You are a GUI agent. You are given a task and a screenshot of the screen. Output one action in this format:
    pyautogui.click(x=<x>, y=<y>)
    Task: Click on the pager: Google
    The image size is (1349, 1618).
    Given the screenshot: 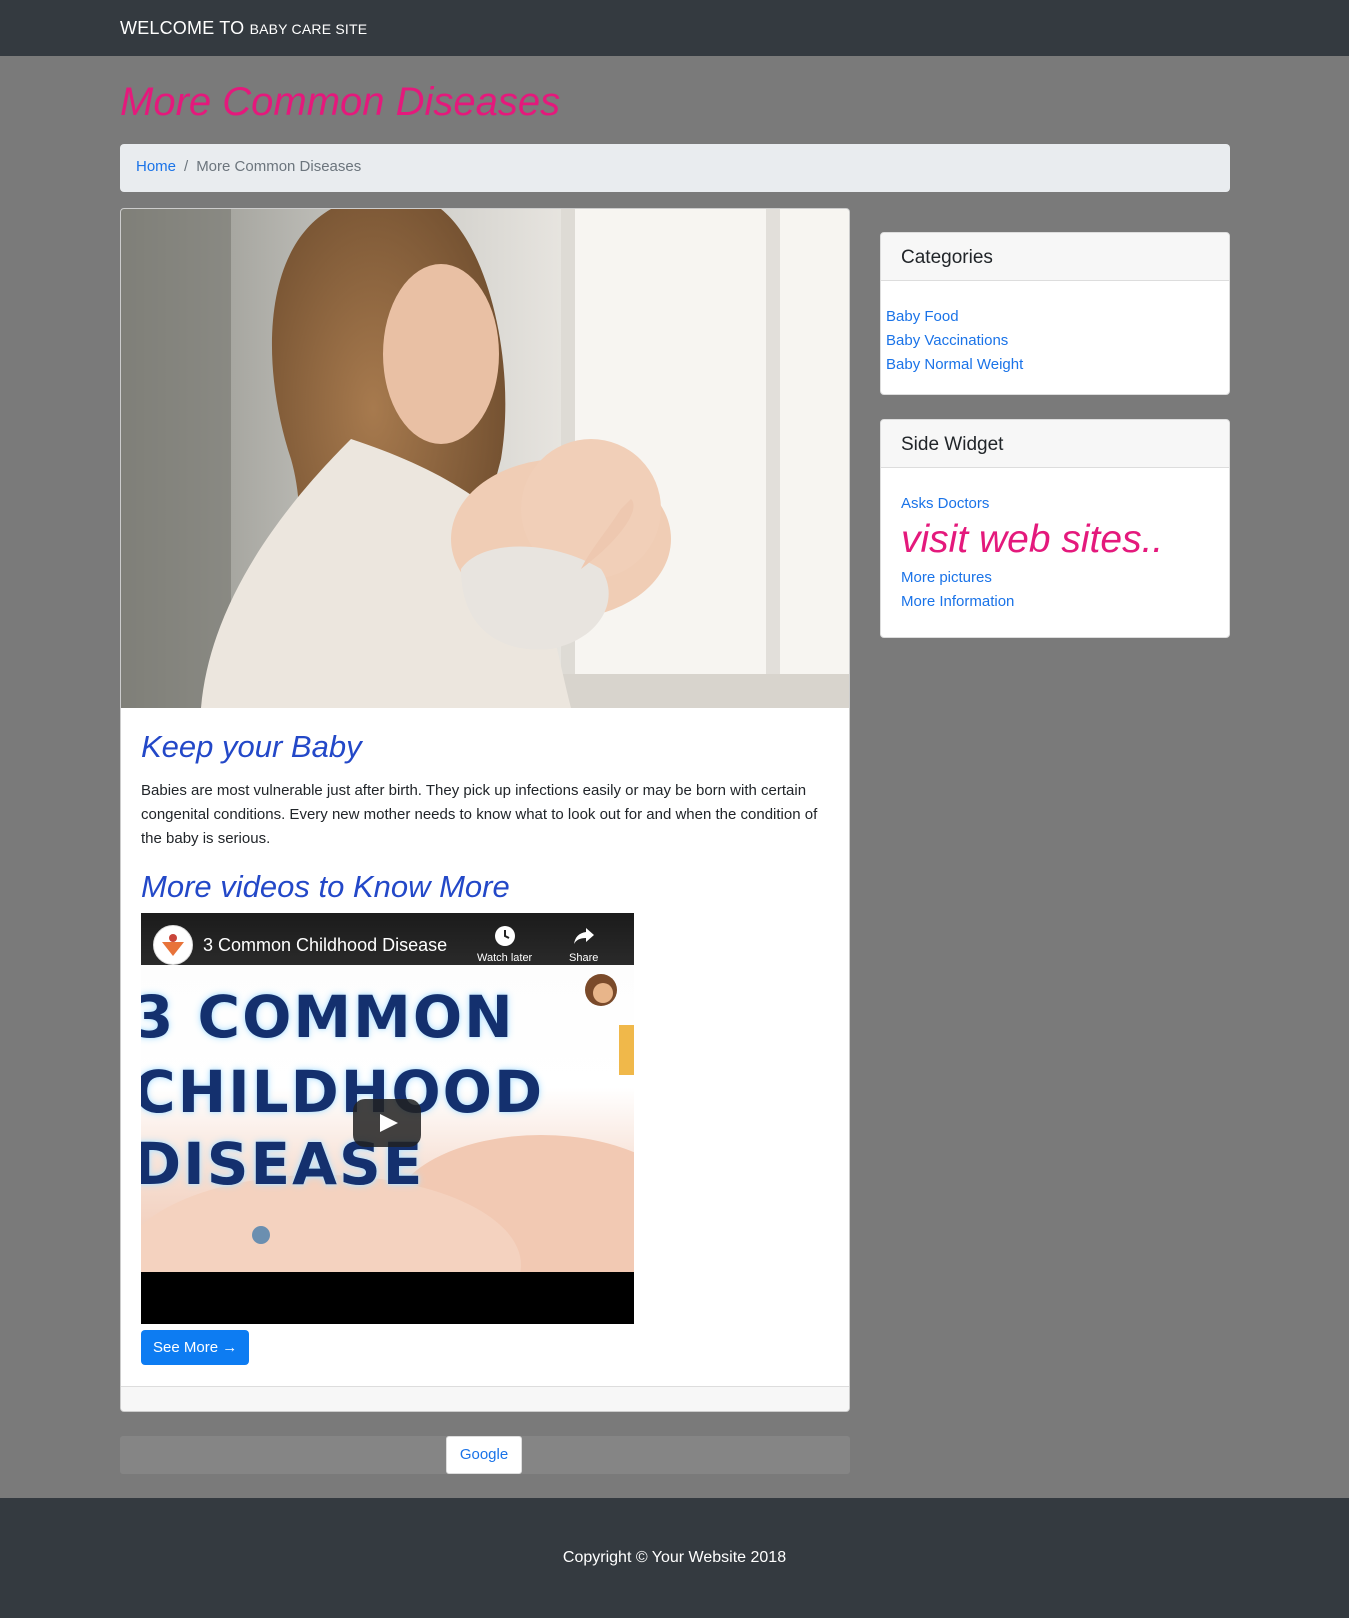 What is the action you would take?
    pyautogui.click(x=485, y=1455)
    